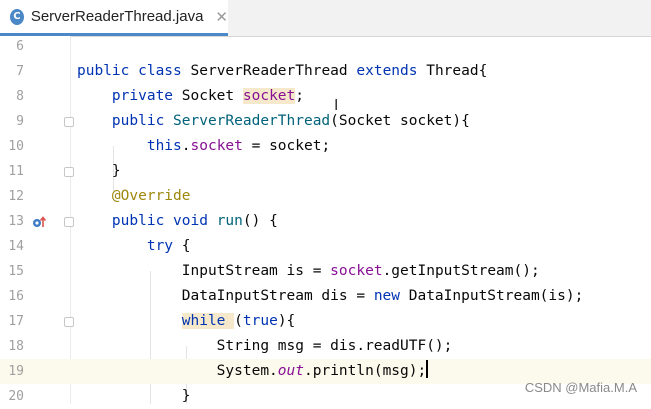 The width and height of the screenshot is (651, 409). What do you see at coordinates (299, 96) in the screenshot?
I see `code-token: ;` at bounding box center [299, 96].